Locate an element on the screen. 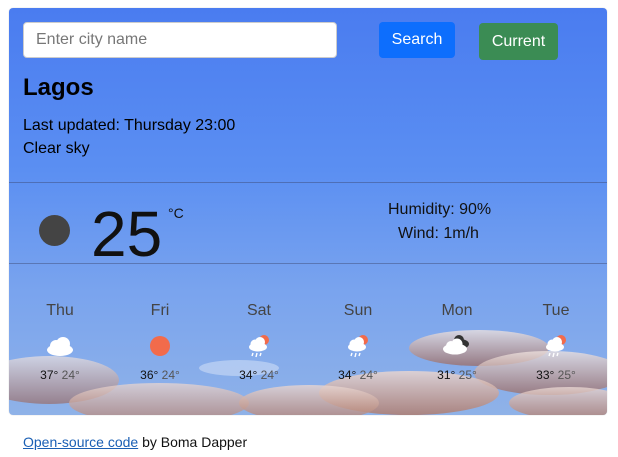 This screenshot has width=618, height=457. forecast-day-name: Tue is located at coordinates (556, 310).